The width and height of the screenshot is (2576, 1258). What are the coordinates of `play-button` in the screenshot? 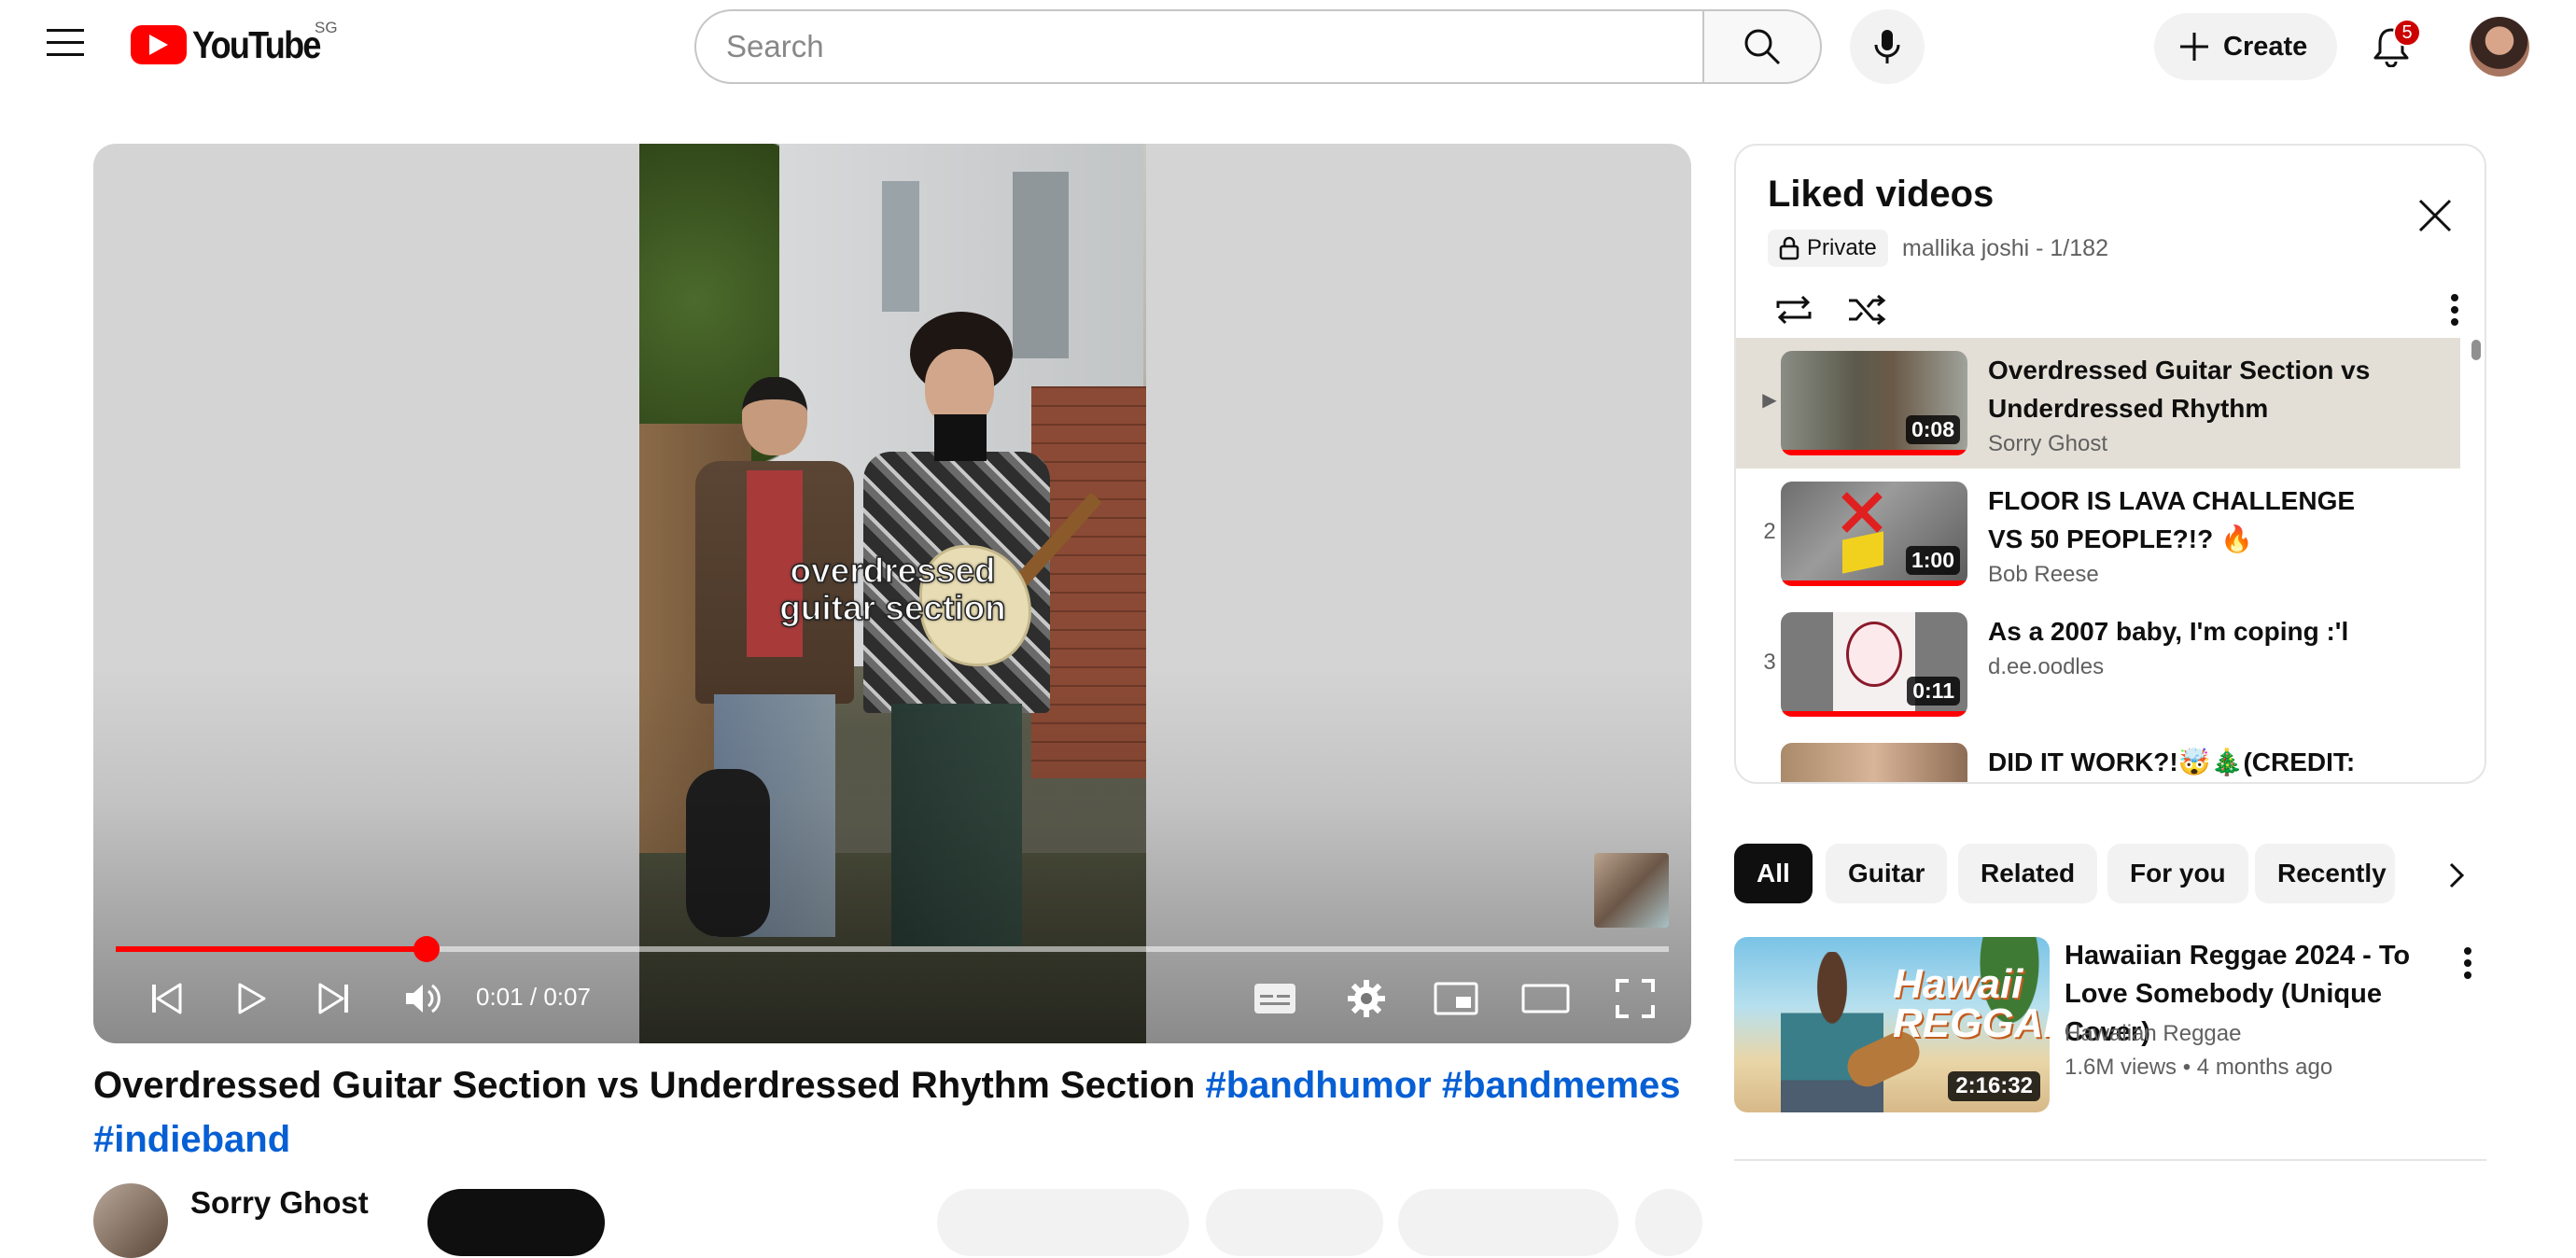 It's located at (252, 998).